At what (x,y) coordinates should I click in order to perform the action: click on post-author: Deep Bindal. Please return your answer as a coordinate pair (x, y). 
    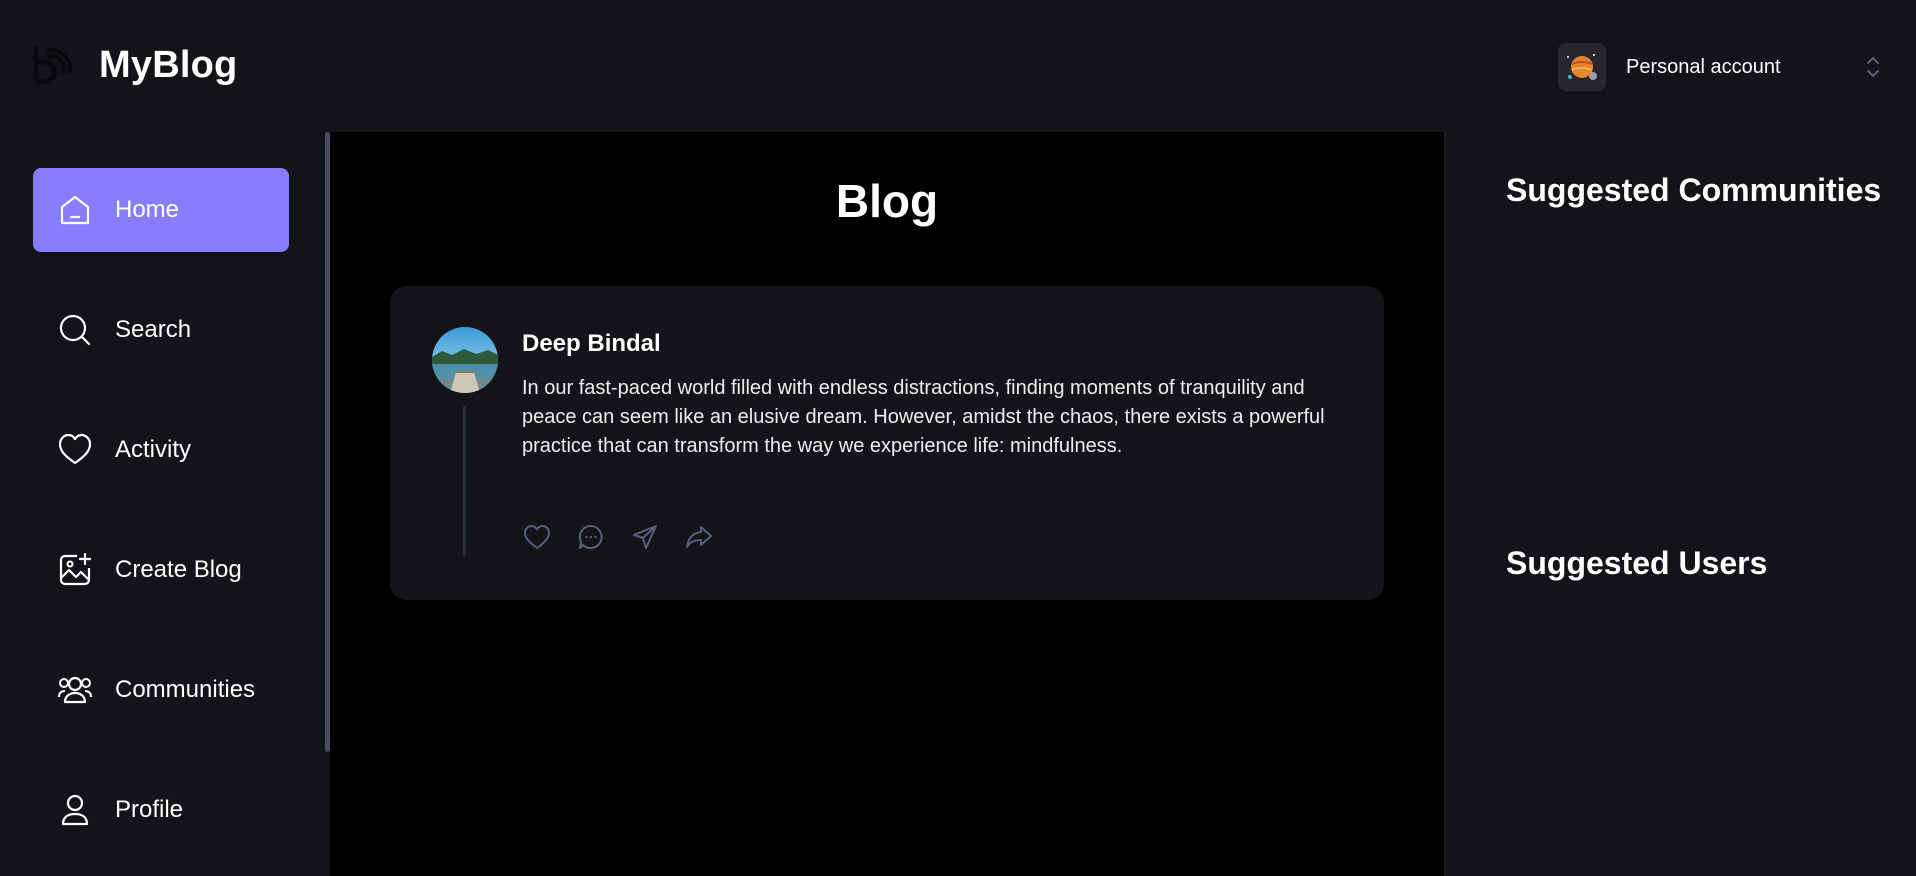
    Looking at the image, I should click on (591, 344).